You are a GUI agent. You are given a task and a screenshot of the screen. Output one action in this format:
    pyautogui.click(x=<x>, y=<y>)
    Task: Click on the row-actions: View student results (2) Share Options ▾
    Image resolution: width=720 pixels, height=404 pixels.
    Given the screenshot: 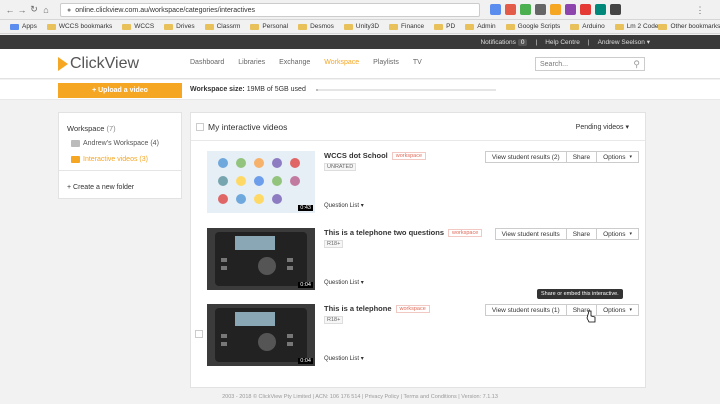 What is the action you would take?
    pyautogui.click(x=561, y=157)
    